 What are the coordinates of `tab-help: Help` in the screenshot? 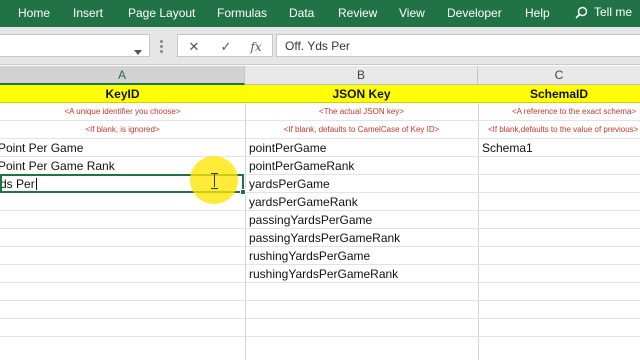 It's located at (537, 13).